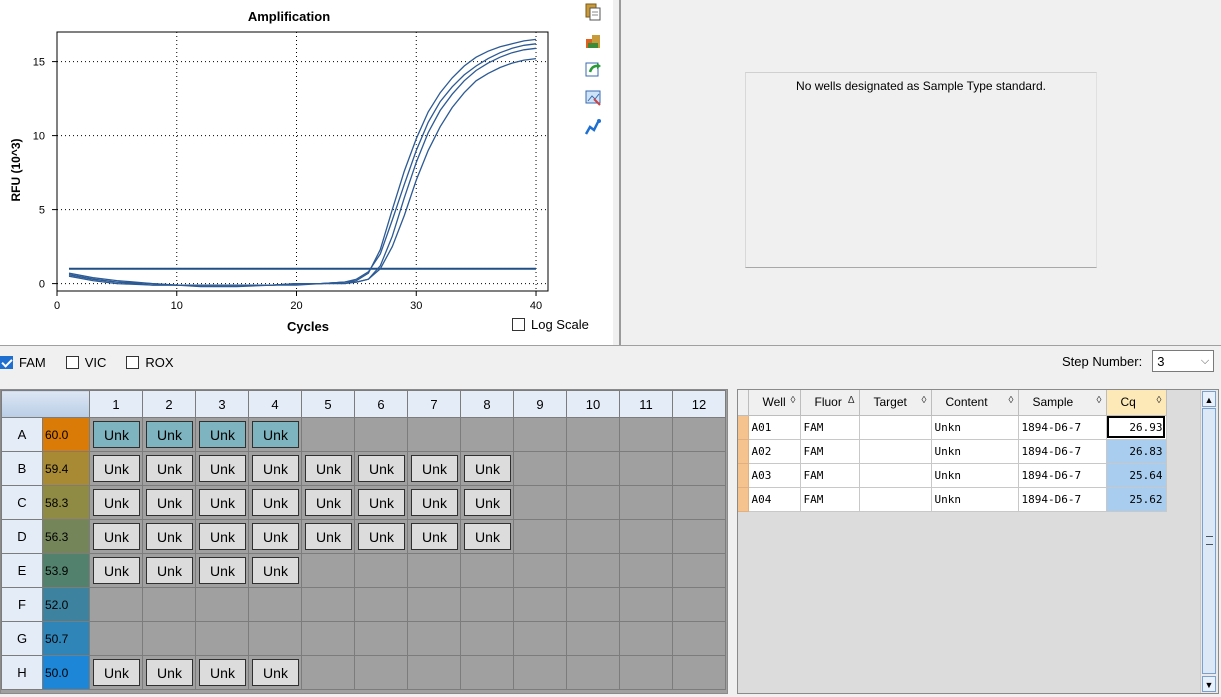  What do you see at coordinates (222, 468) in the screenshot?
I see `plate-well-B3: Unk` at bounding box center [222, 468].